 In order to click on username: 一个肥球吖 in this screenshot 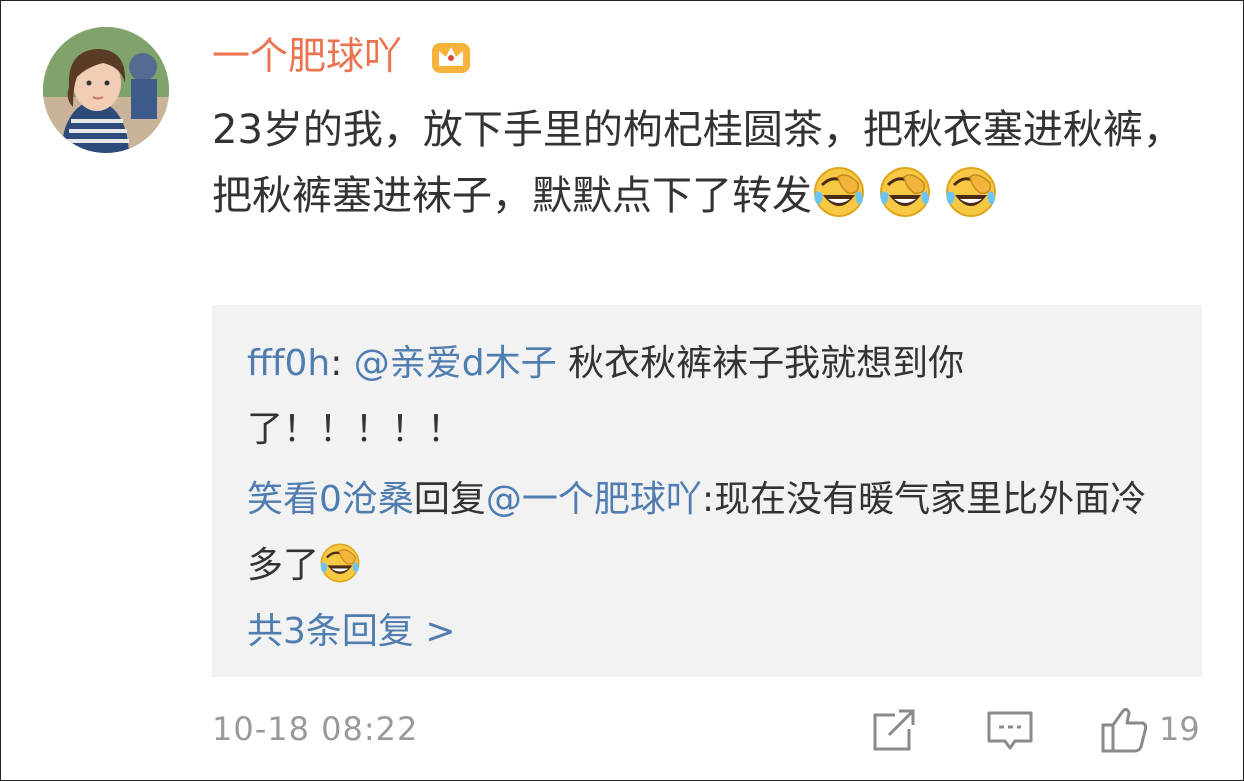, I will do `click(307, 56)`.